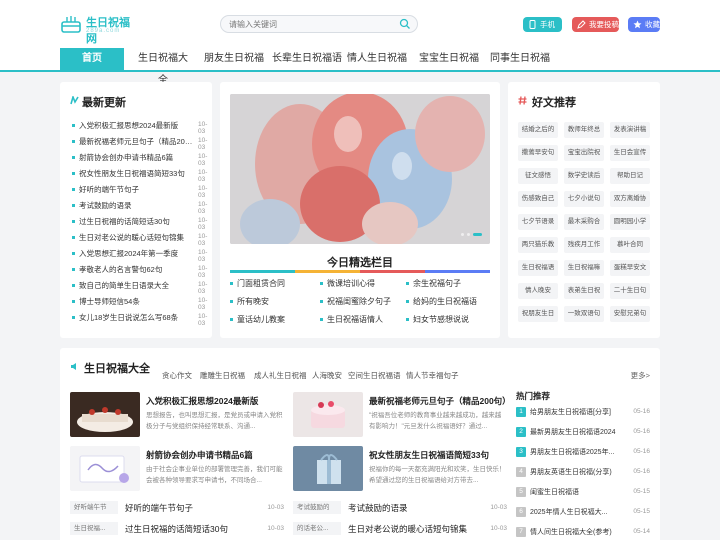  What do you see at coordinates (604, 24) in the screenshot?
I see `submit-label: 我要投稿` at bounding box center [604, 24].